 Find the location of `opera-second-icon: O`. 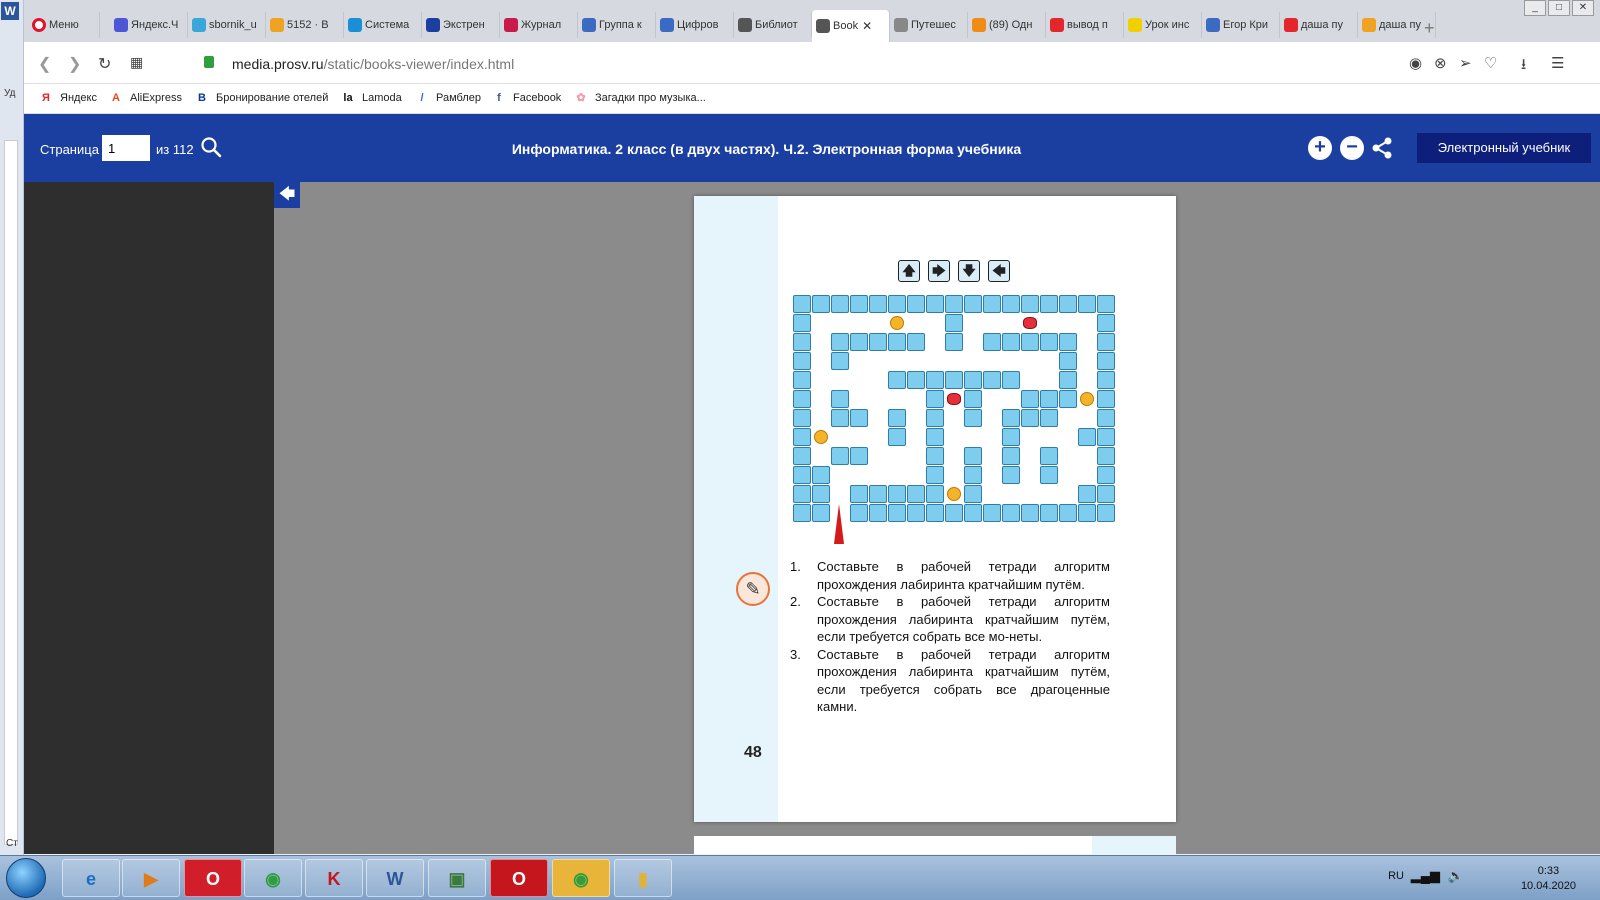

opera-second-icon: O is located at coordinates (519, 878).